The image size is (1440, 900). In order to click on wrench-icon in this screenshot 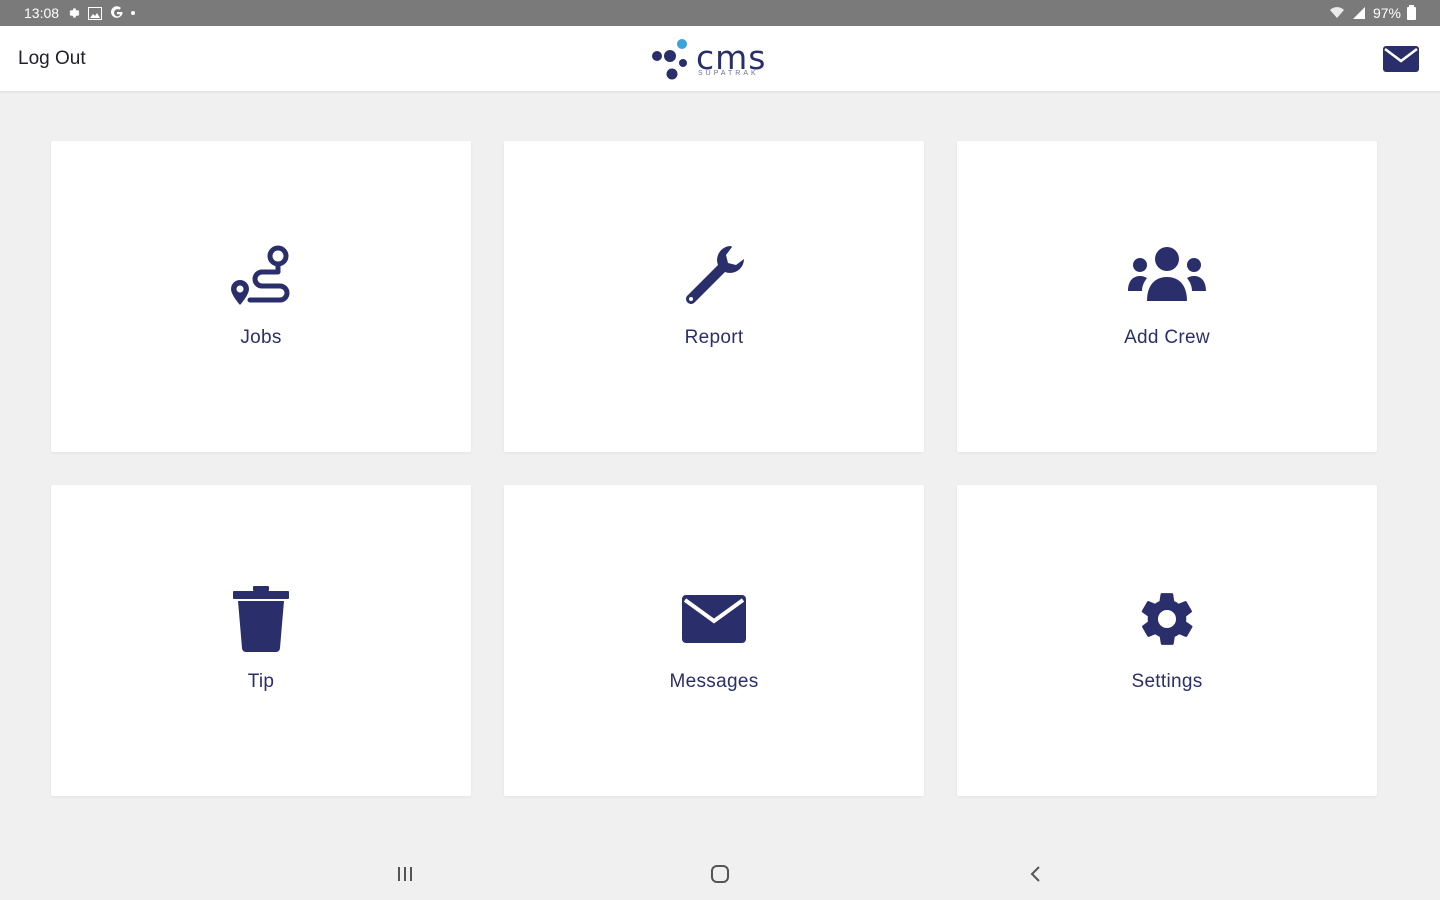, I will do `click(714, 275)`.